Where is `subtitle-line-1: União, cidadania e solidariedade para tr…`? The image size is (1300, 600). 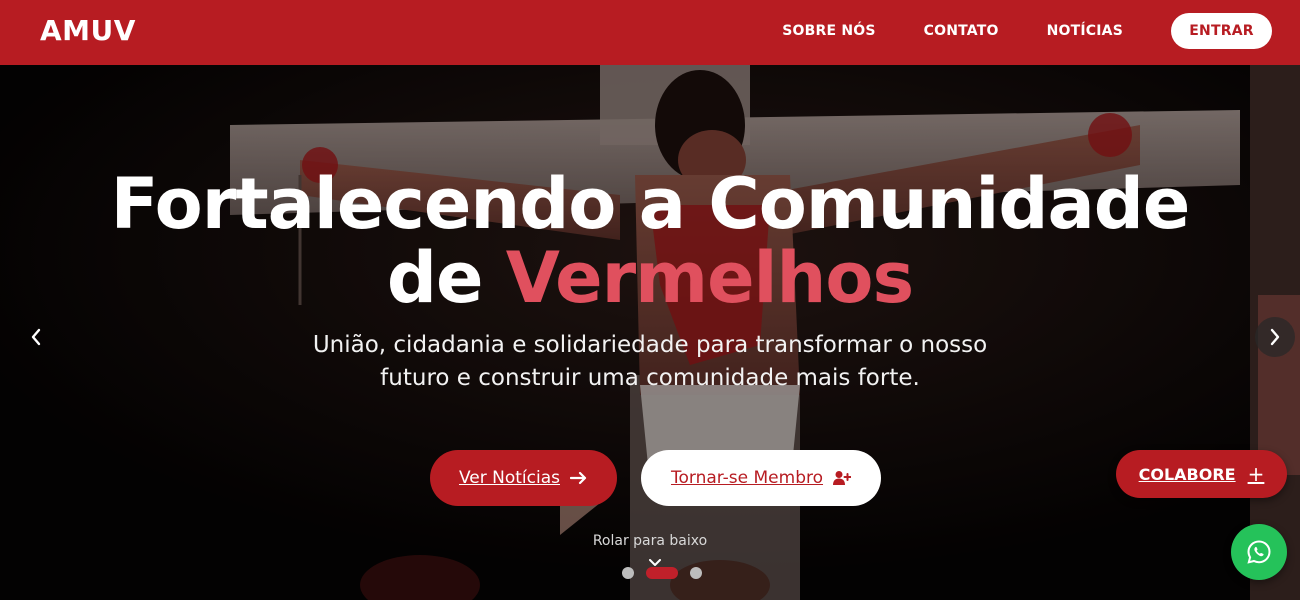 subtitle-line-1: União, cidadania e solidariedade para tr… is located at coordinates (650, 345).